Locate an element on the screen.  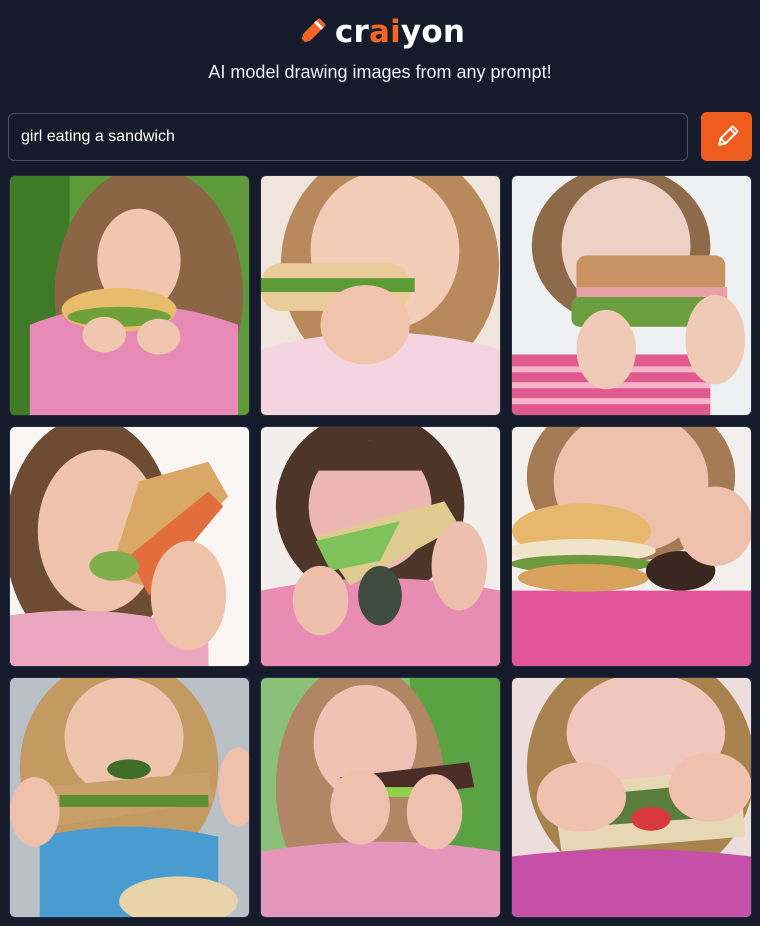
logo-text-part-1: cr is located at coordinates (351, 32).